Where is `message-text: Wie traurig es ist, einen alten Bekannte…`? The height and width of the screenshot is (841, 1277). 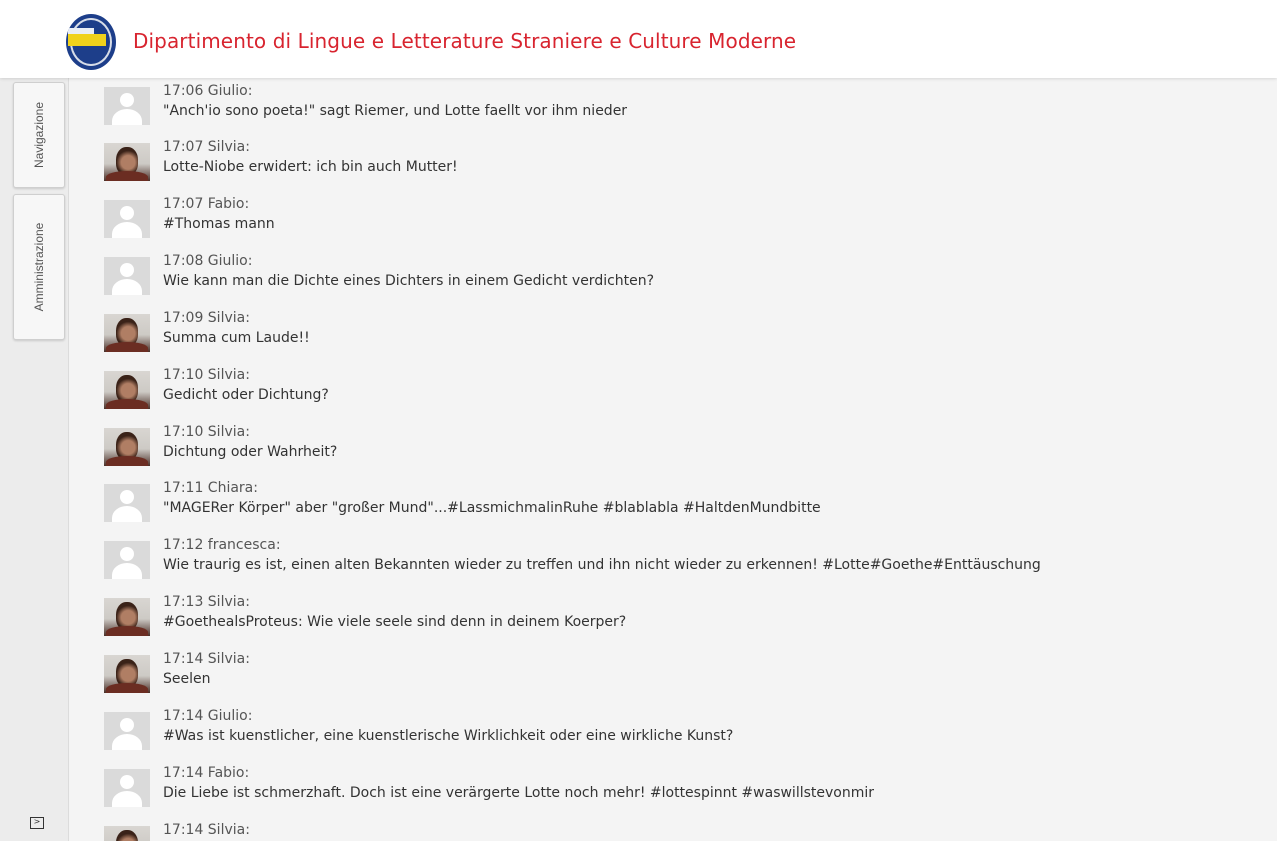 message-text: Wie traurig es ist, einen alten Bekannte… is located at coordinates (602, 565).